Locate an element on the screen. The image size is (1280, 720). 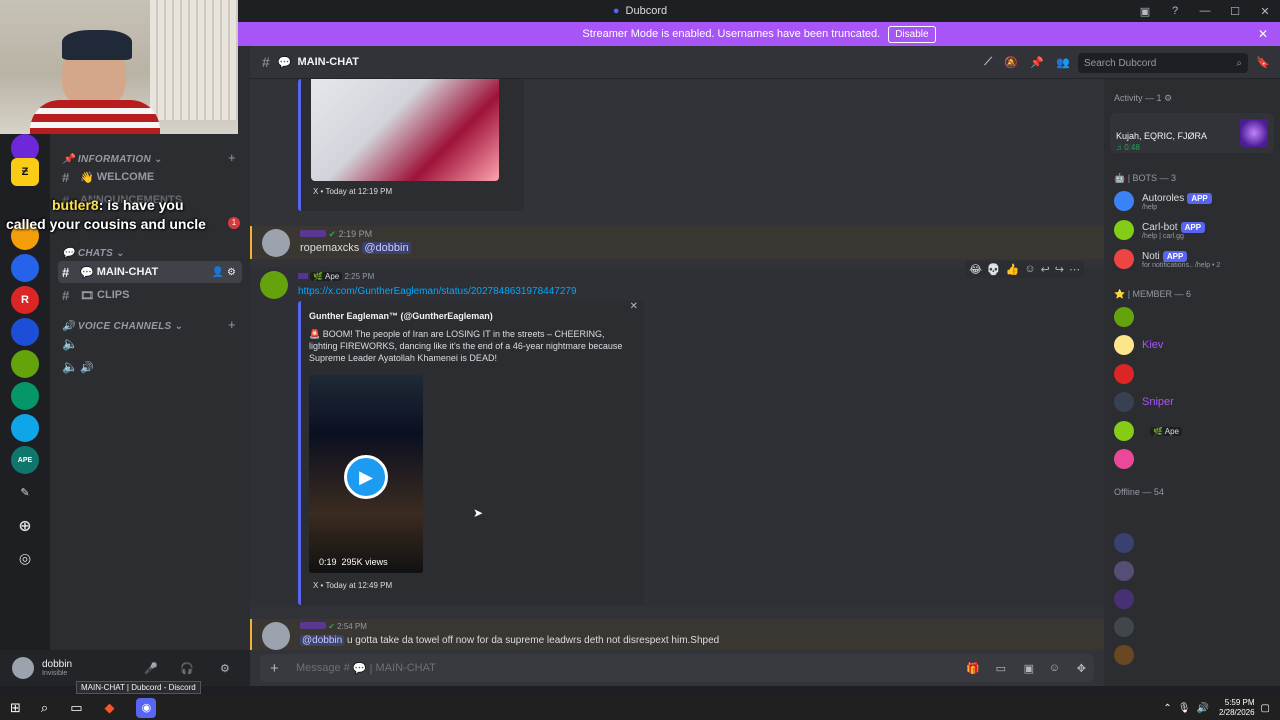
microphone-icon: 🎤 is located at coordinates (151, 668).